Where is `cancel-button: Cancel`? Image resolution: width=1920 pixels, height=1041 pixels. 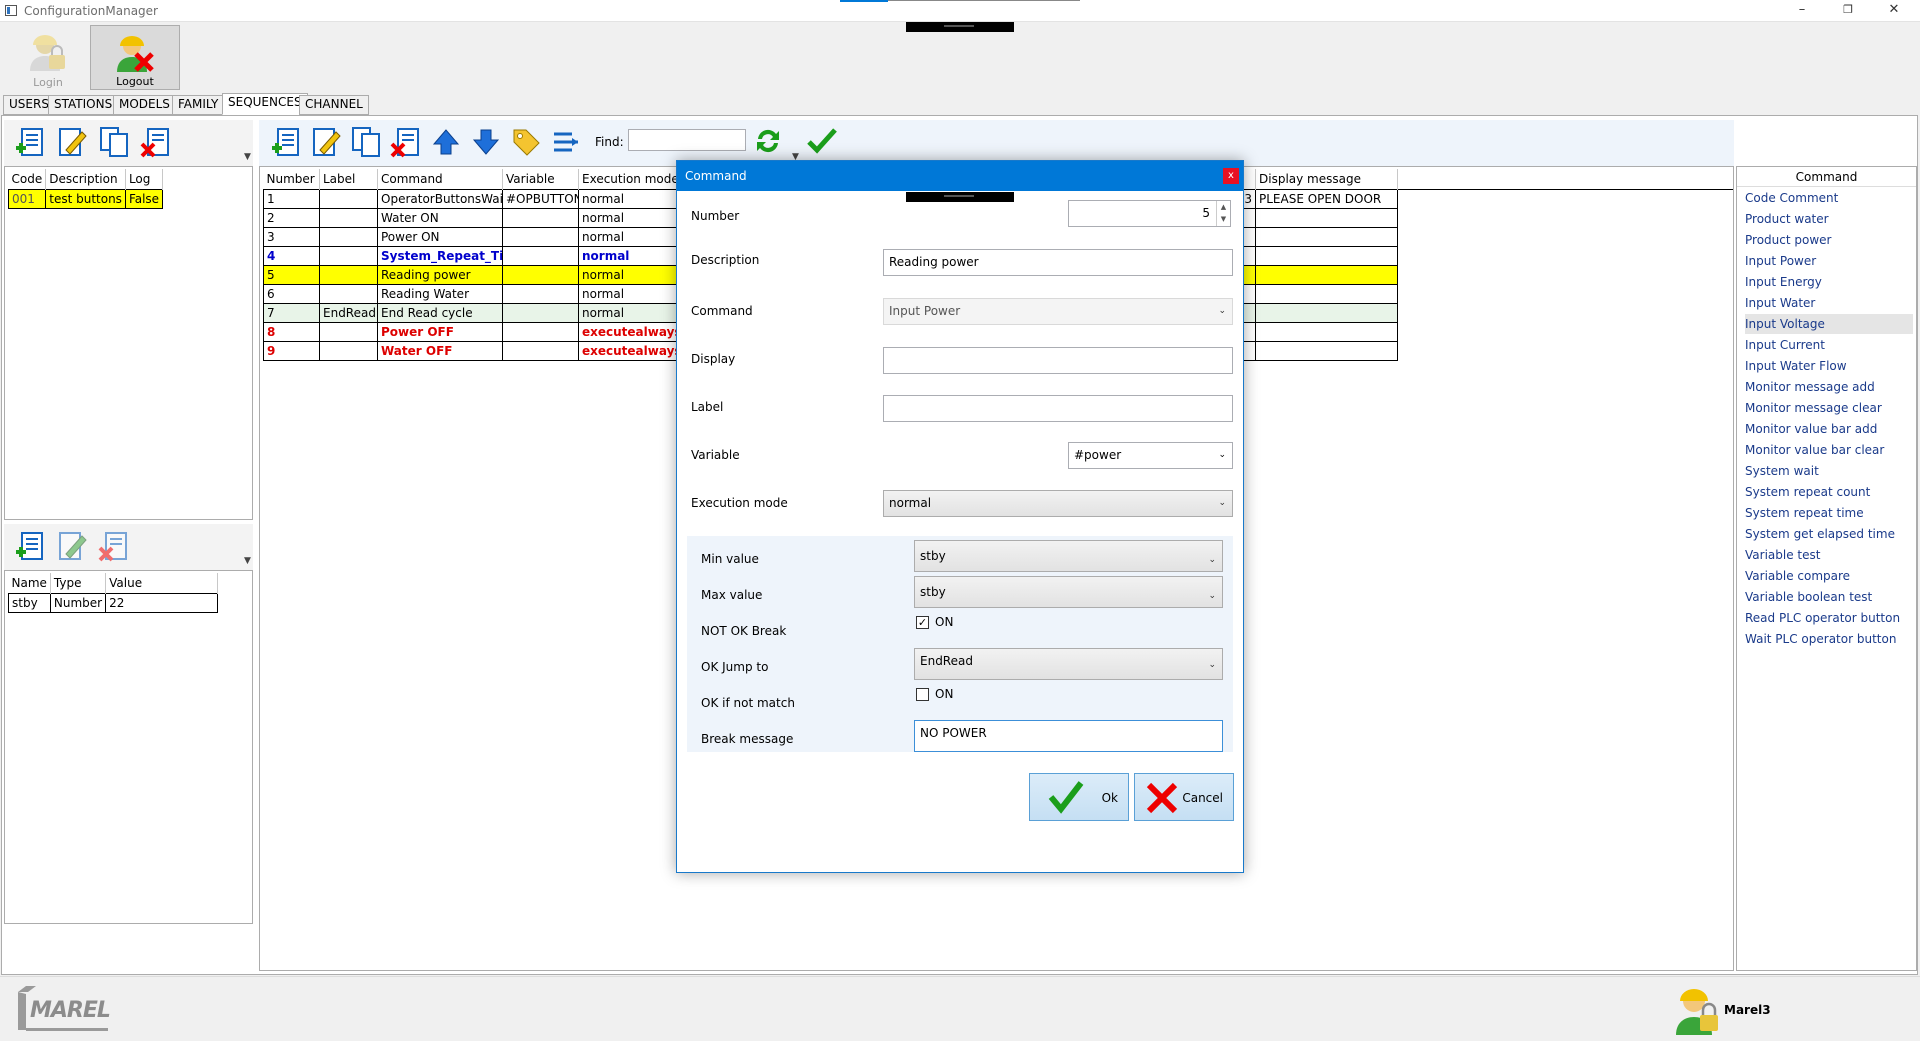 cancel-button: Cancel is located at coordinates (1184, 797).